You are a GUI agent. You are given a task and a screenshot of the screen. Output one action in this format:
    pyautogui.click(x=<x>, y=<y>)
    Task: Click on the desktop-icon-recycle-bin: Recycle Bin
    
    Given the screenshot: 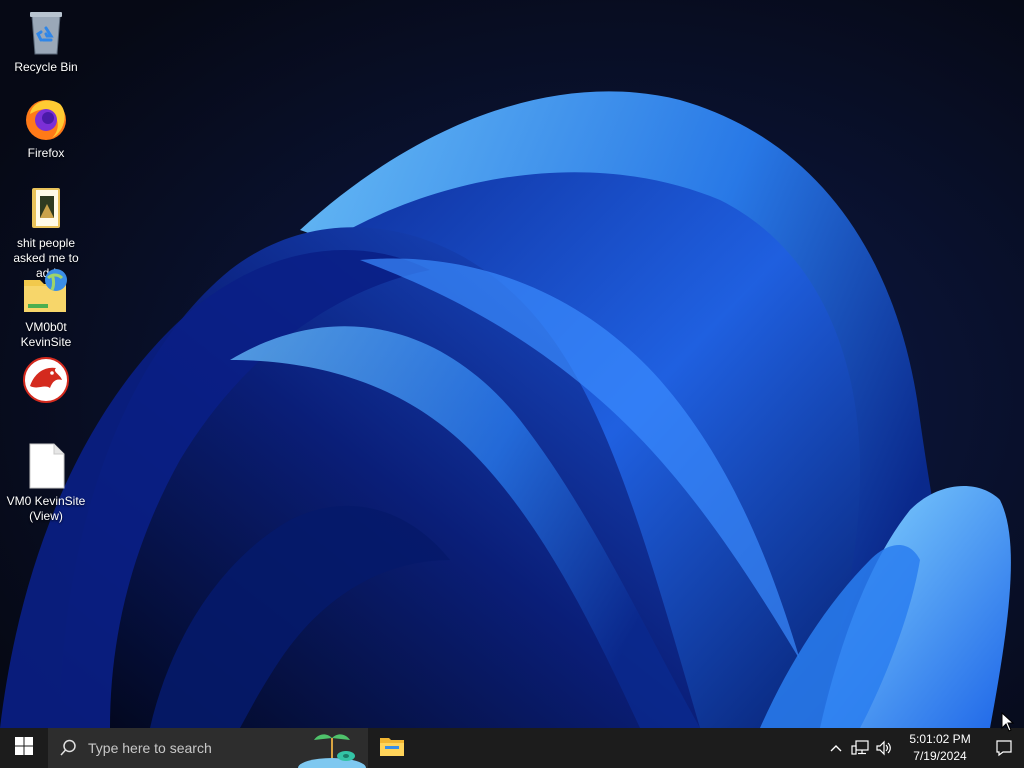 What is the action you would take?
    pyautogui.click(x=46, y=41)
    